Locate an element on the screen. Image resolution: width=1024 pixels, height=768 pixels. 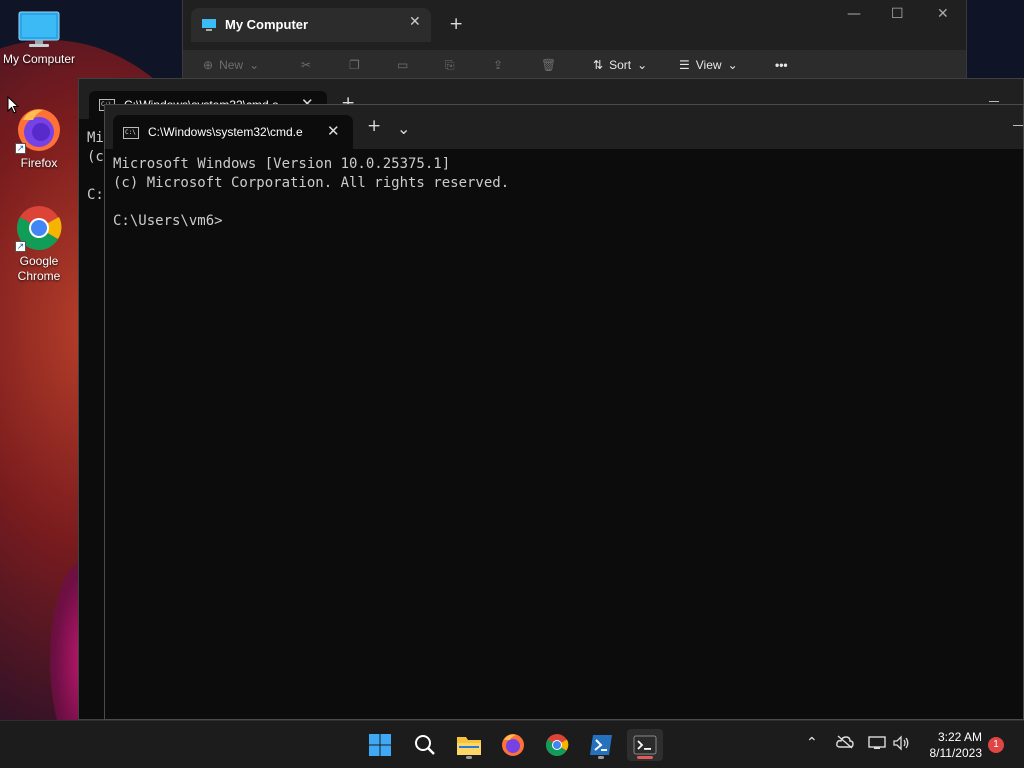
desktop-icon-my-computer: My Computer is located at coordinates (39, 38).